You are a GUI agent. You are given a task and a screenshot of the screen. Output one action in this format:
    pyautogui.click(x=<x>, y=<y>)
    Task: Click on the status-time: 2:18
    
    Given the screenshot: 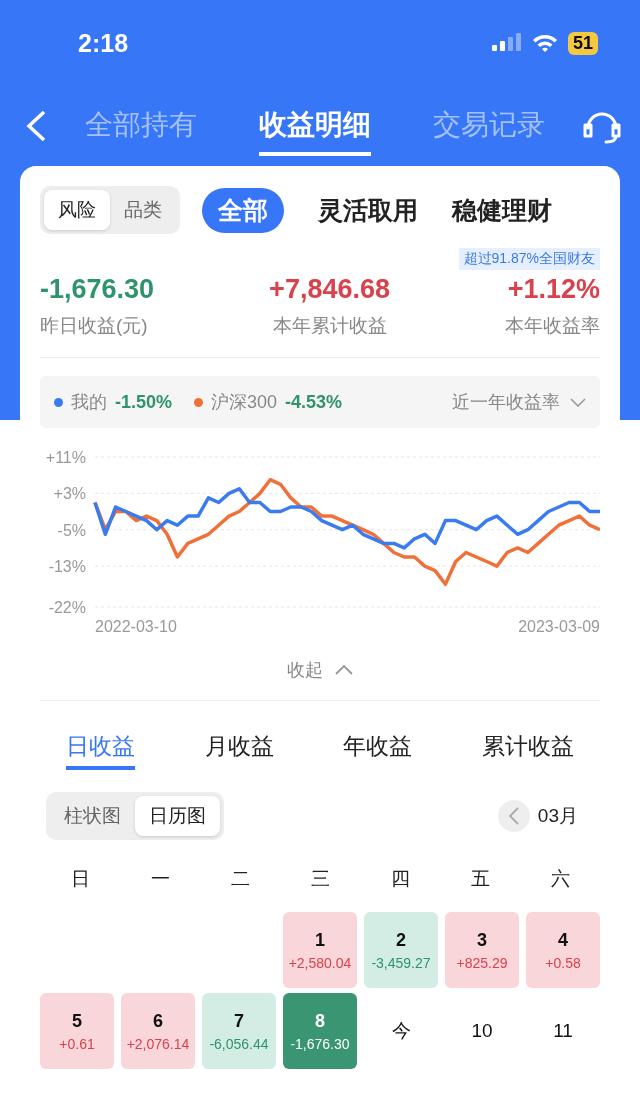 What is the action you would take?
    pyautogui.click(x=104, y=43)
    